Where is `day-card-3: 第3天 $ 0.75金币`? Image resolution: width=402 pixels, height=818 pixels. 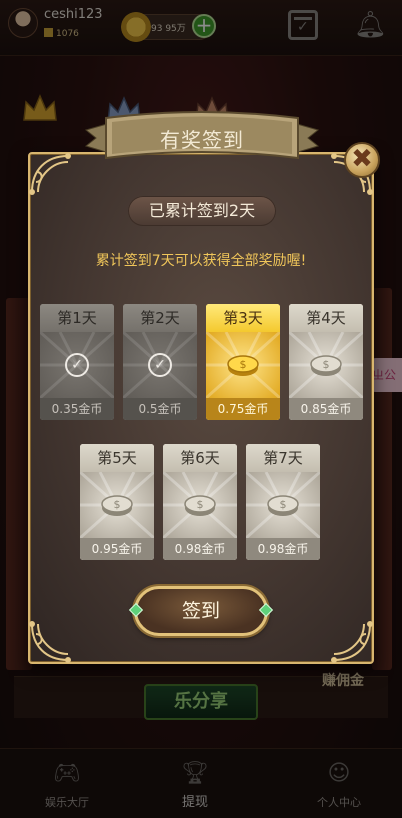 day-card-3: 第3天 $ 0.75金币 is located at coordinates (243, 362).